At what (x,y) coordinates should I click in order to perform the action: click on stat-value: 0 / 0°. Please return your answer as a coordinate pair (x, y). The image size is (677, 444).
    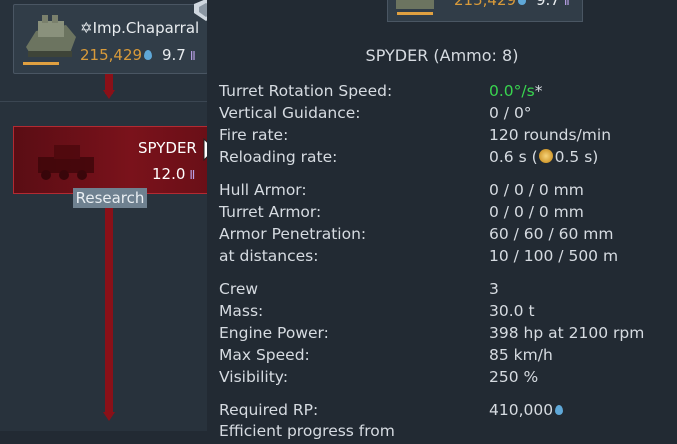
    Looking at the image, I should click on (510, 113).